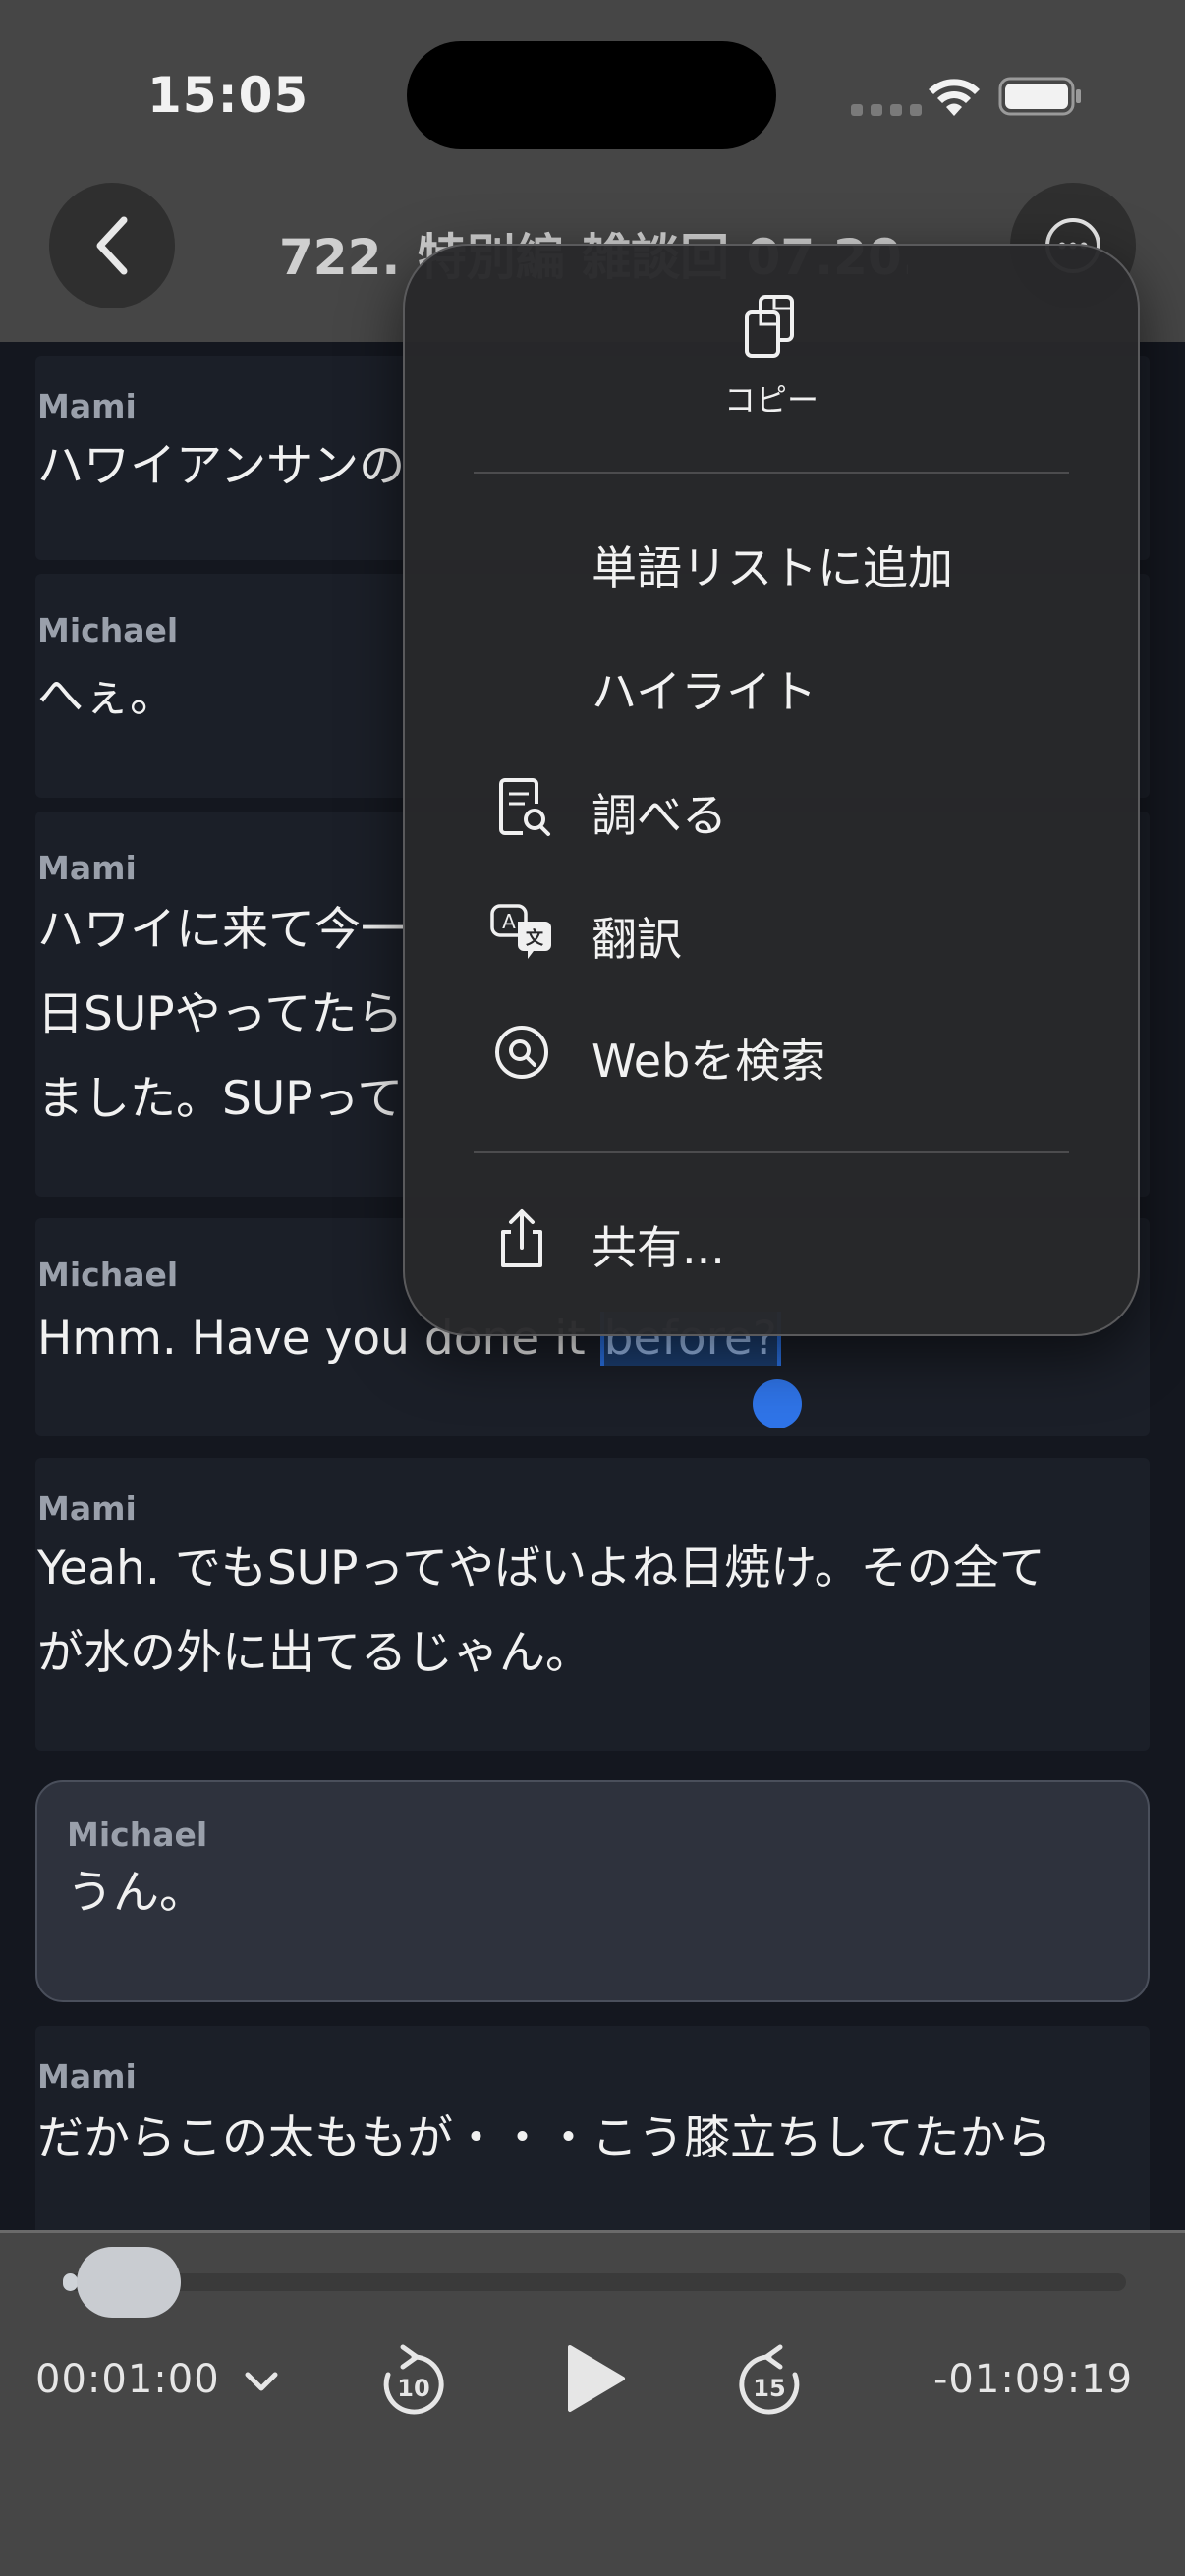 The width and height of the screenshot is (1185, 2576). I want to click on elapsed-time: 00:01:00, so click(128, 2379).